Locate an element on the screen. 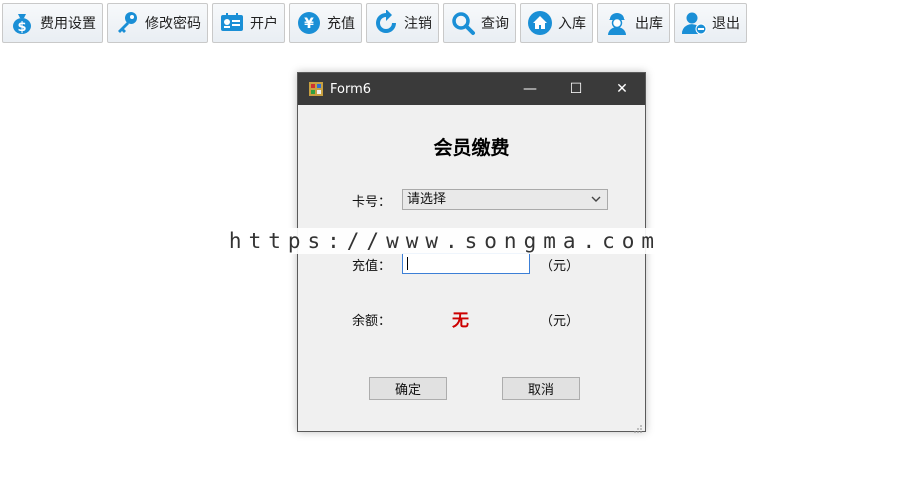  card-number-label: 卡号： is located at coordinates (372, 202).